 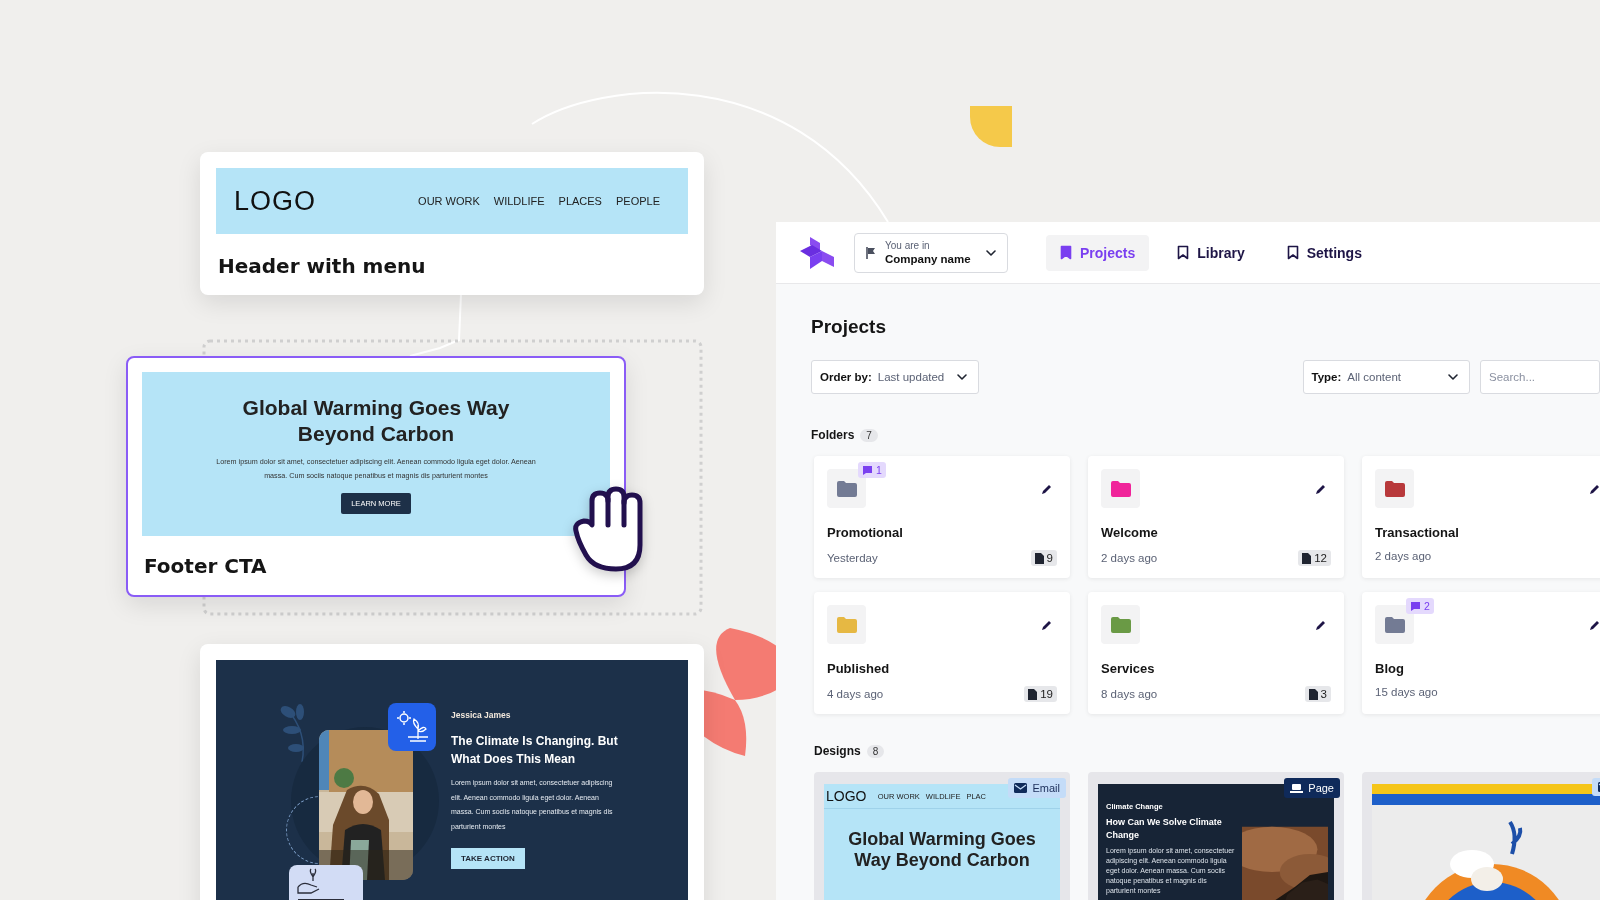 What do you see at coordinates (859, 668) in the screenshot?
I see `folder-name: Published` at bounding box center [859, 668].